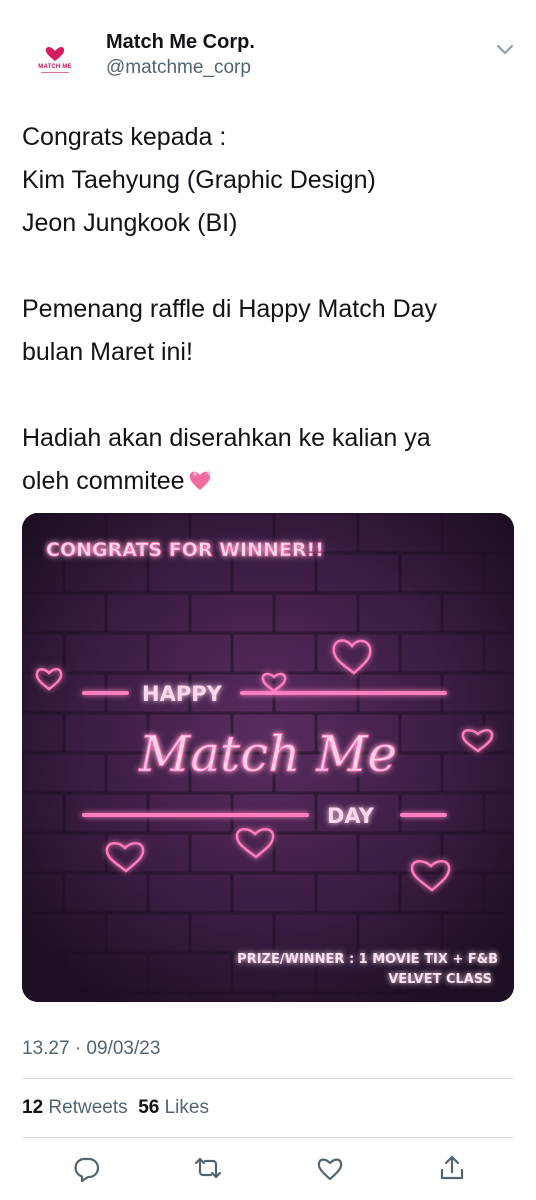  I want to click on display-name: Match Me Corp., so click(180, 42).